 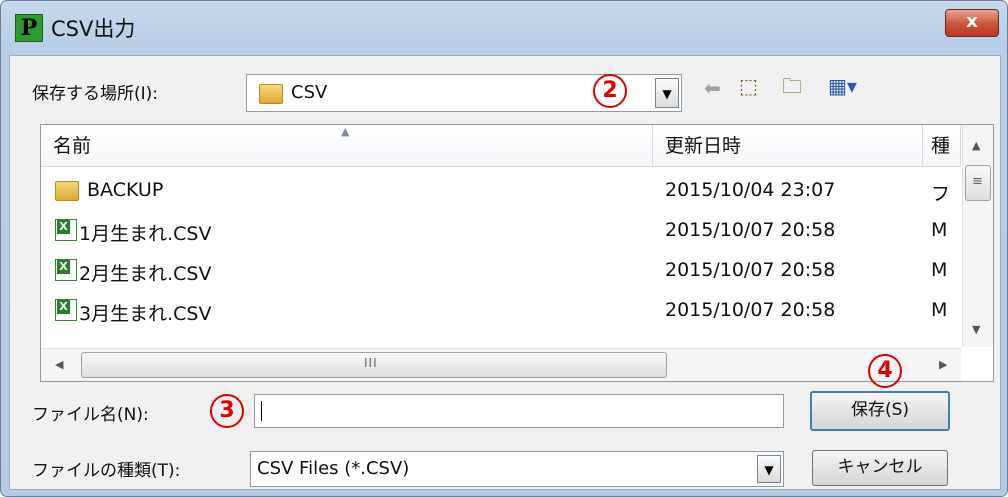 I want to click on file-name: 1月生まれ.CSV, so click(x=145, y=234).